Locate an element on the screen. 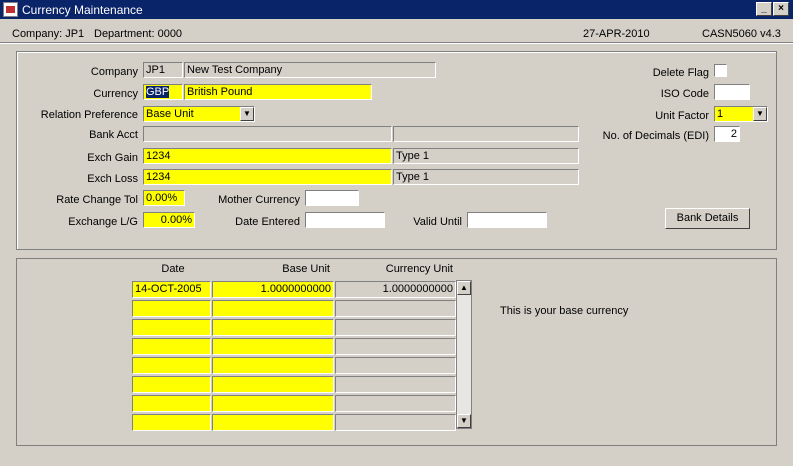  valid-until-field is located at coordinates (507, 220).